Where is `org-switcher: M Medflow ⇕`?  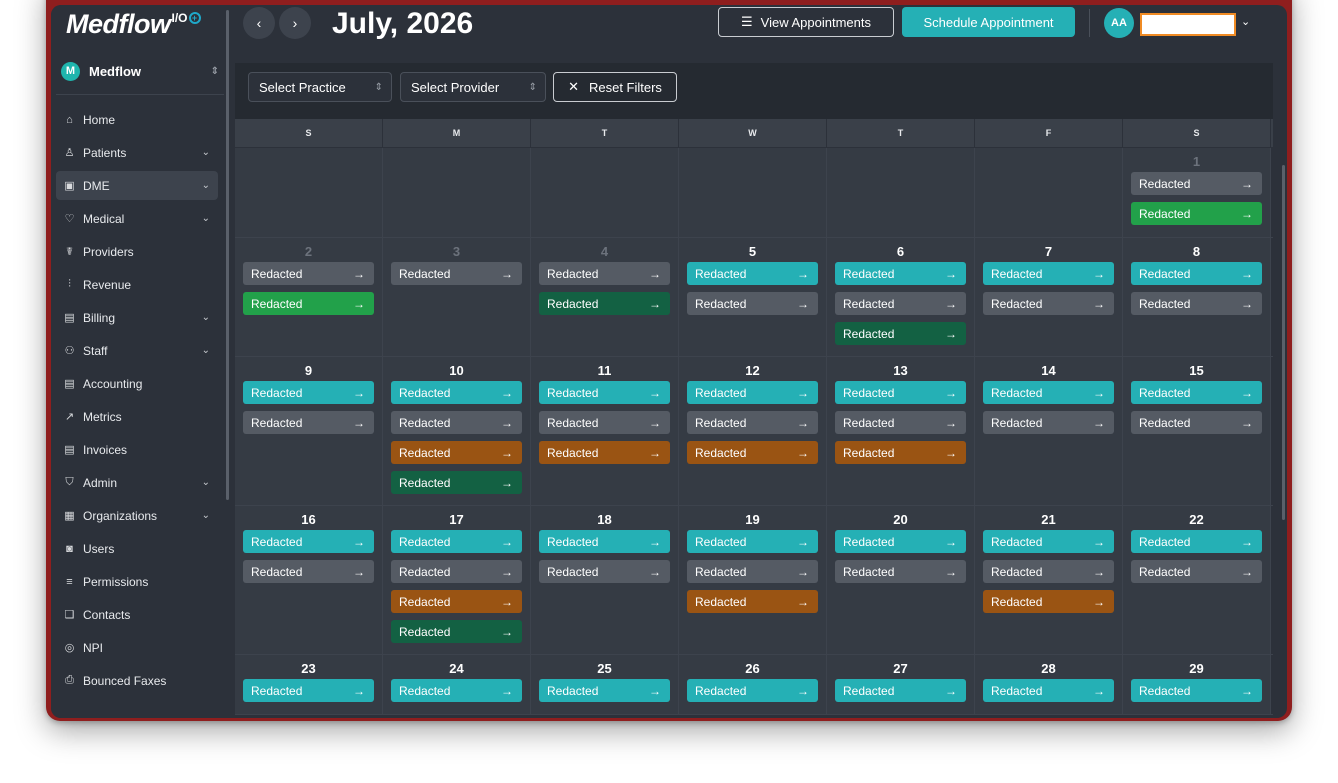
org-switcher: M Medflow ⇕ is located at coordinates (140, 71).